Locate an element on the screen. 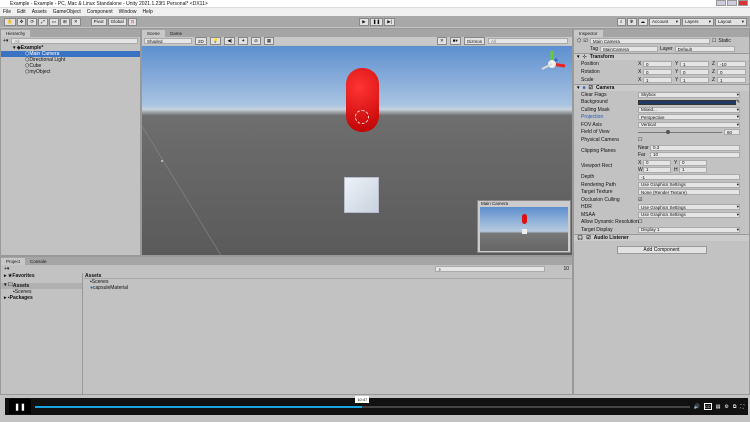 This screenshot has height=422, width=750. search-icon: ⌕ is located at coordinates (621, 21).